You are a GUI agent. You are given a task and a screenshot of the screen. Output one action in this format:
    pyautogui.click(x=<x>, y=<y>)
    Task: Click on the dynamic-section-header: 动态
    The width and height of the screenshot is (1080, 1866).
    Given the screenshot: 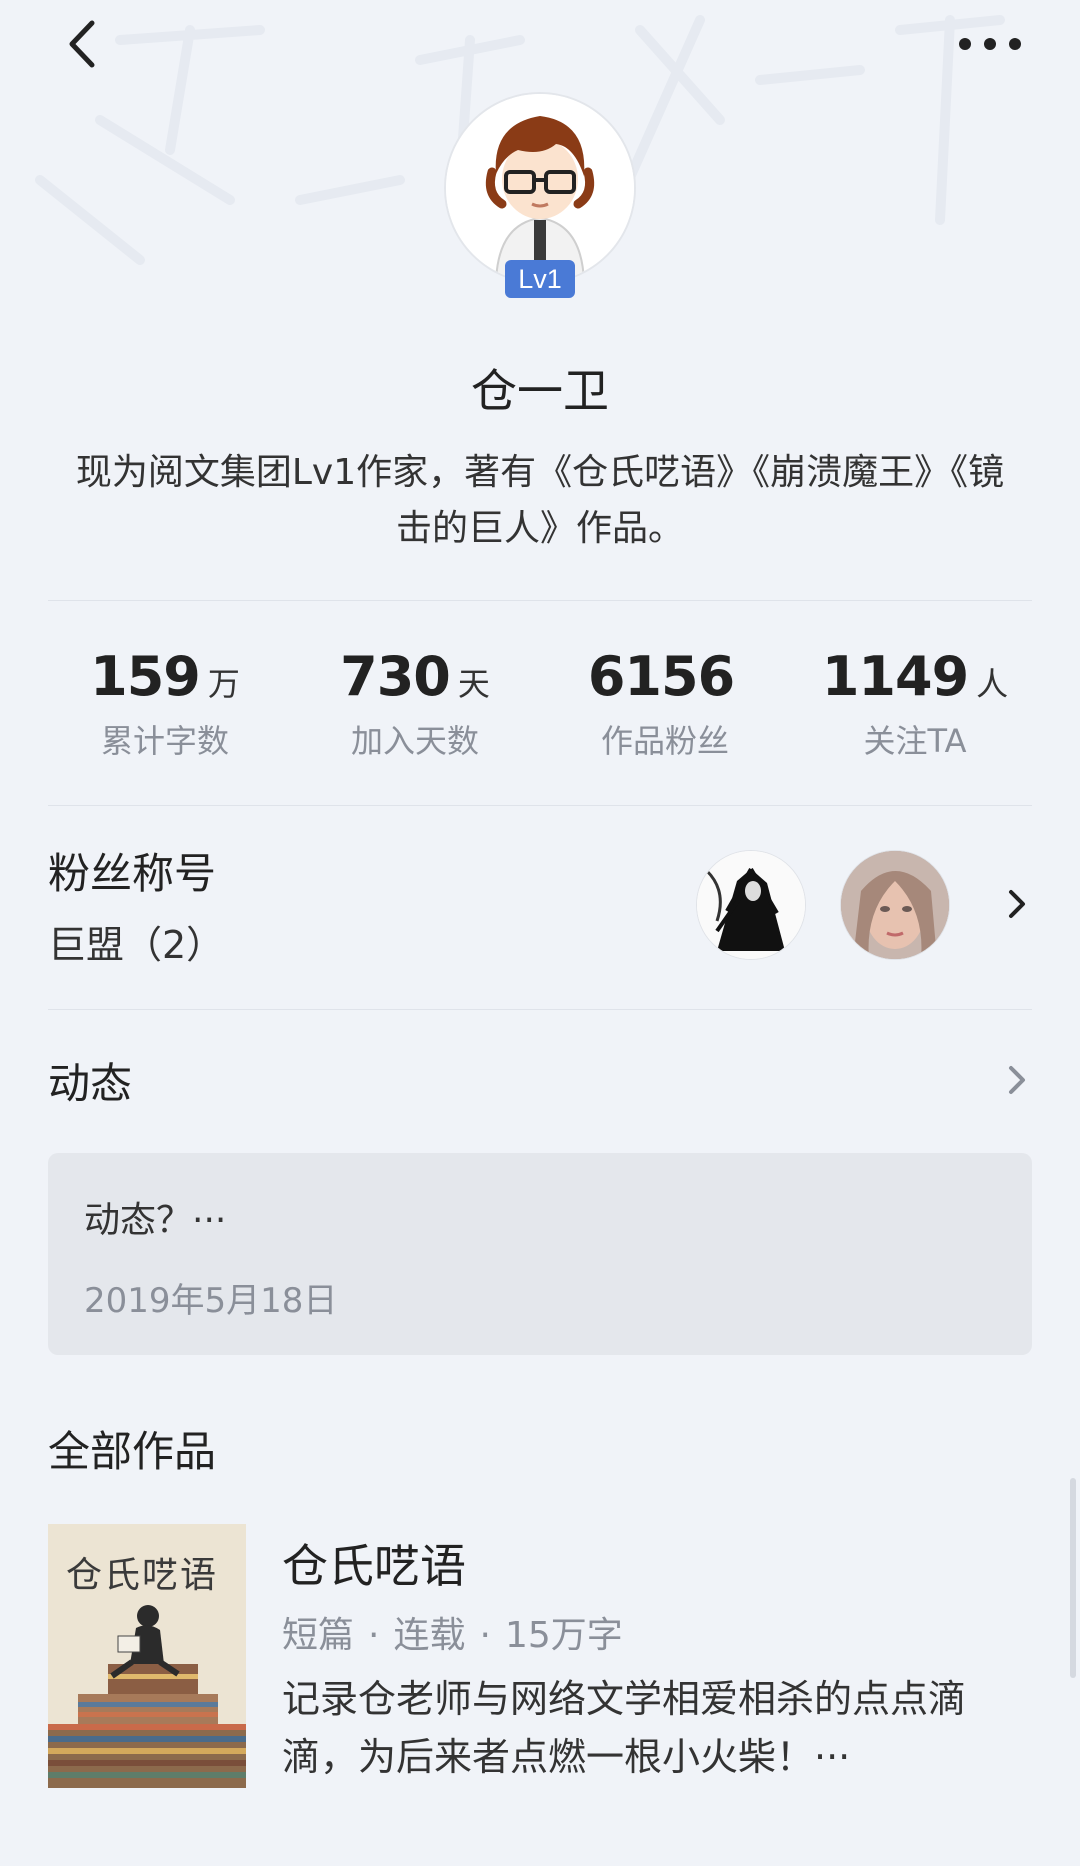 What is the action you would take?
    pyautogui.click(x=540, y=1080)
    